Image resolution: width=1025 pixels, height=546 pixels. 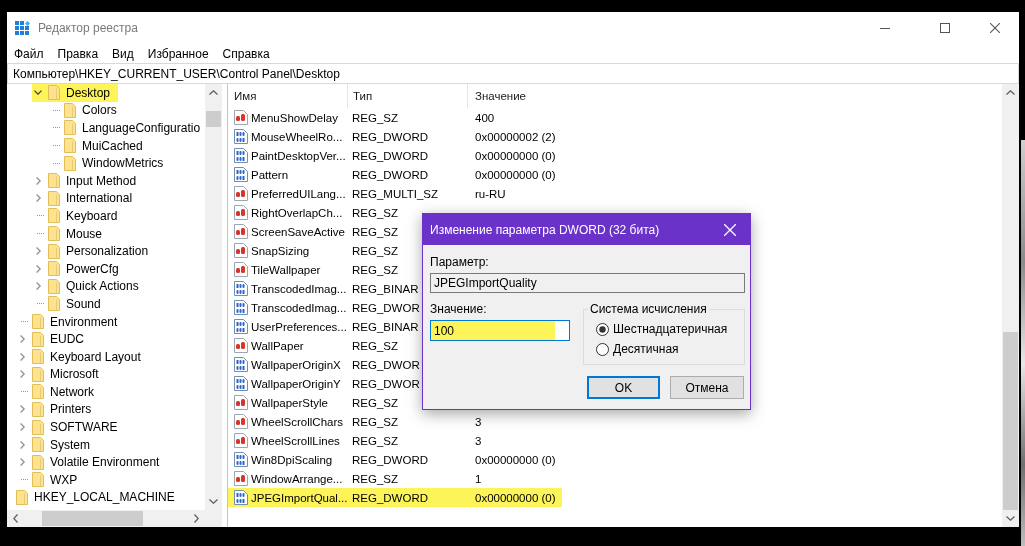 I want to click on list-row: WallpaperOriginX REG_DWOR, so click(x=324, y=364).